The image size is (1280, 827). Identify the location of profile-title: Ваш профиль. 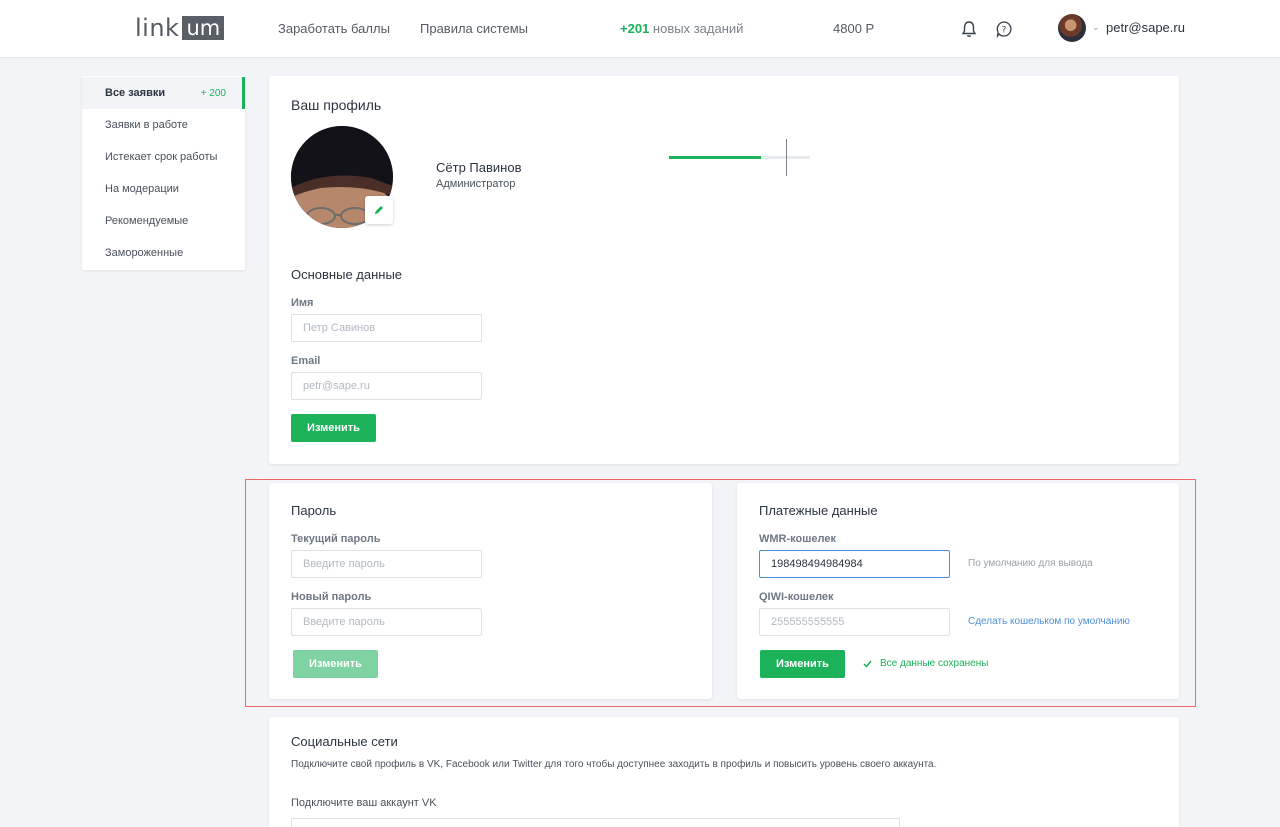
(336, 105).